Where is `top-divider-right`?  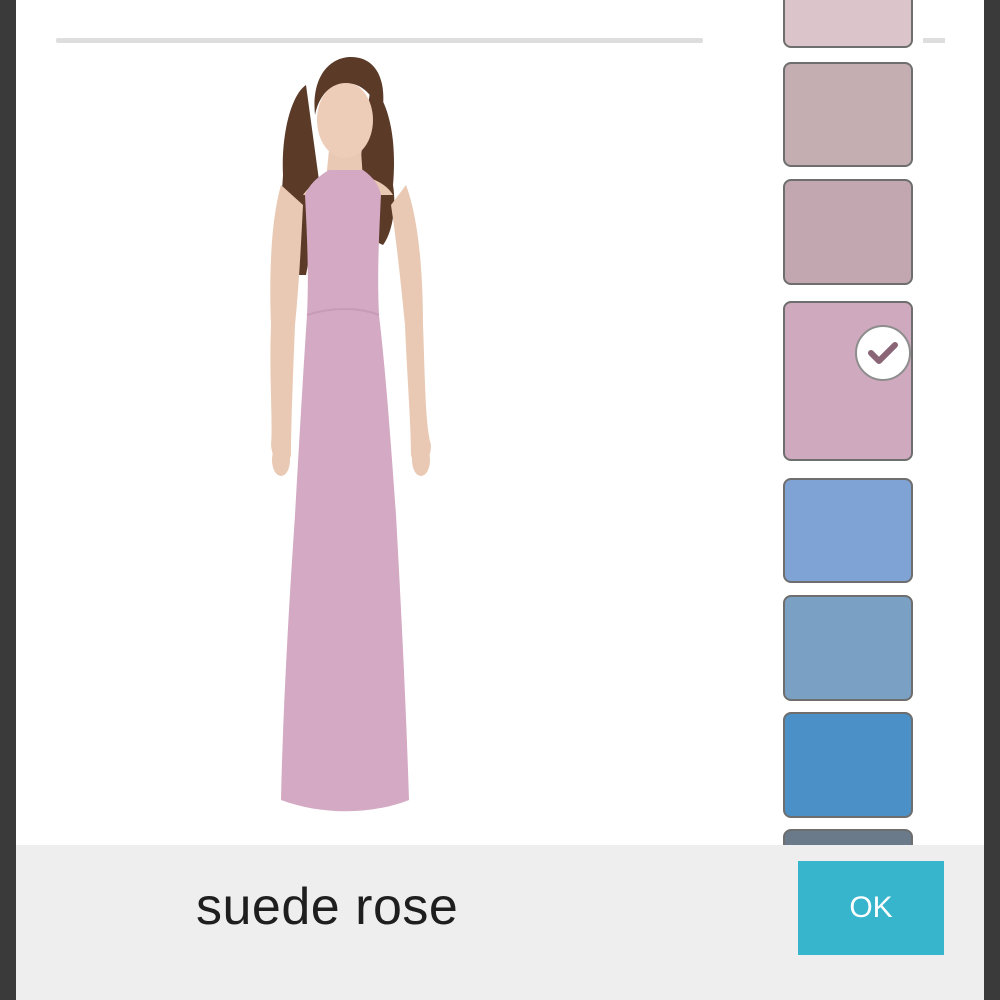
top-divider-right is located at coordinates (934, 40).